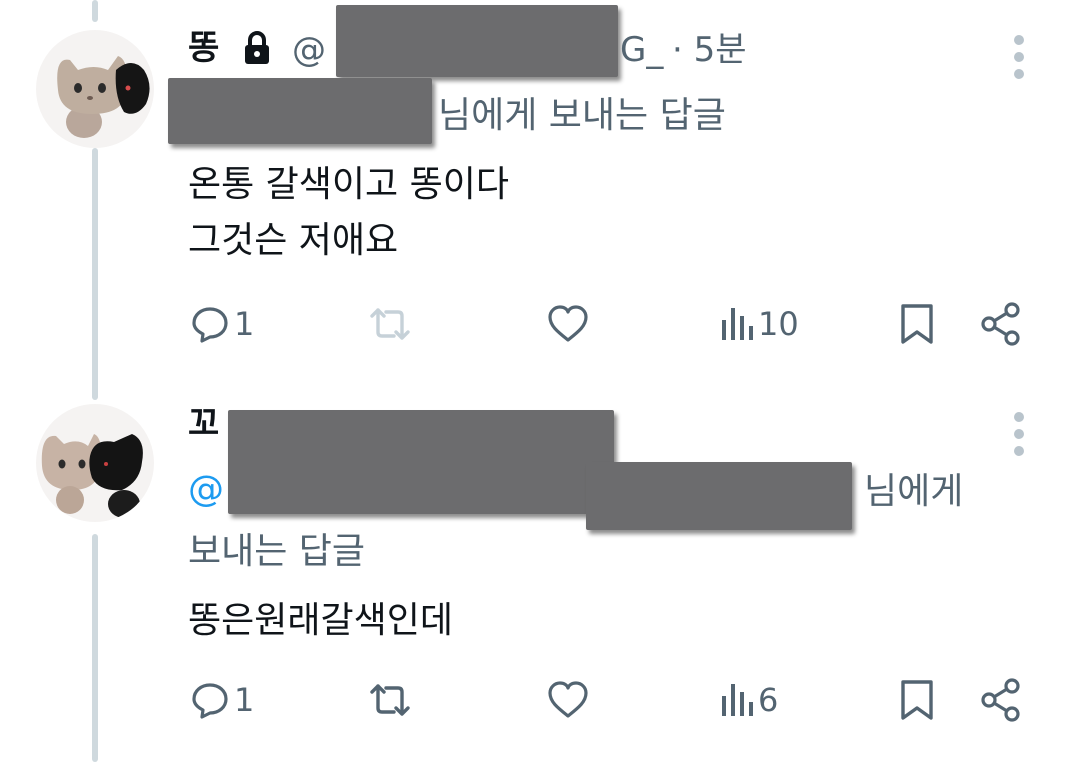 Image resolution: width=1080 pixels, height=762 pixels. Describe the element at coordinates (914, 491) in the screenshot. I see `replying-to-label: 님에게` at that location.